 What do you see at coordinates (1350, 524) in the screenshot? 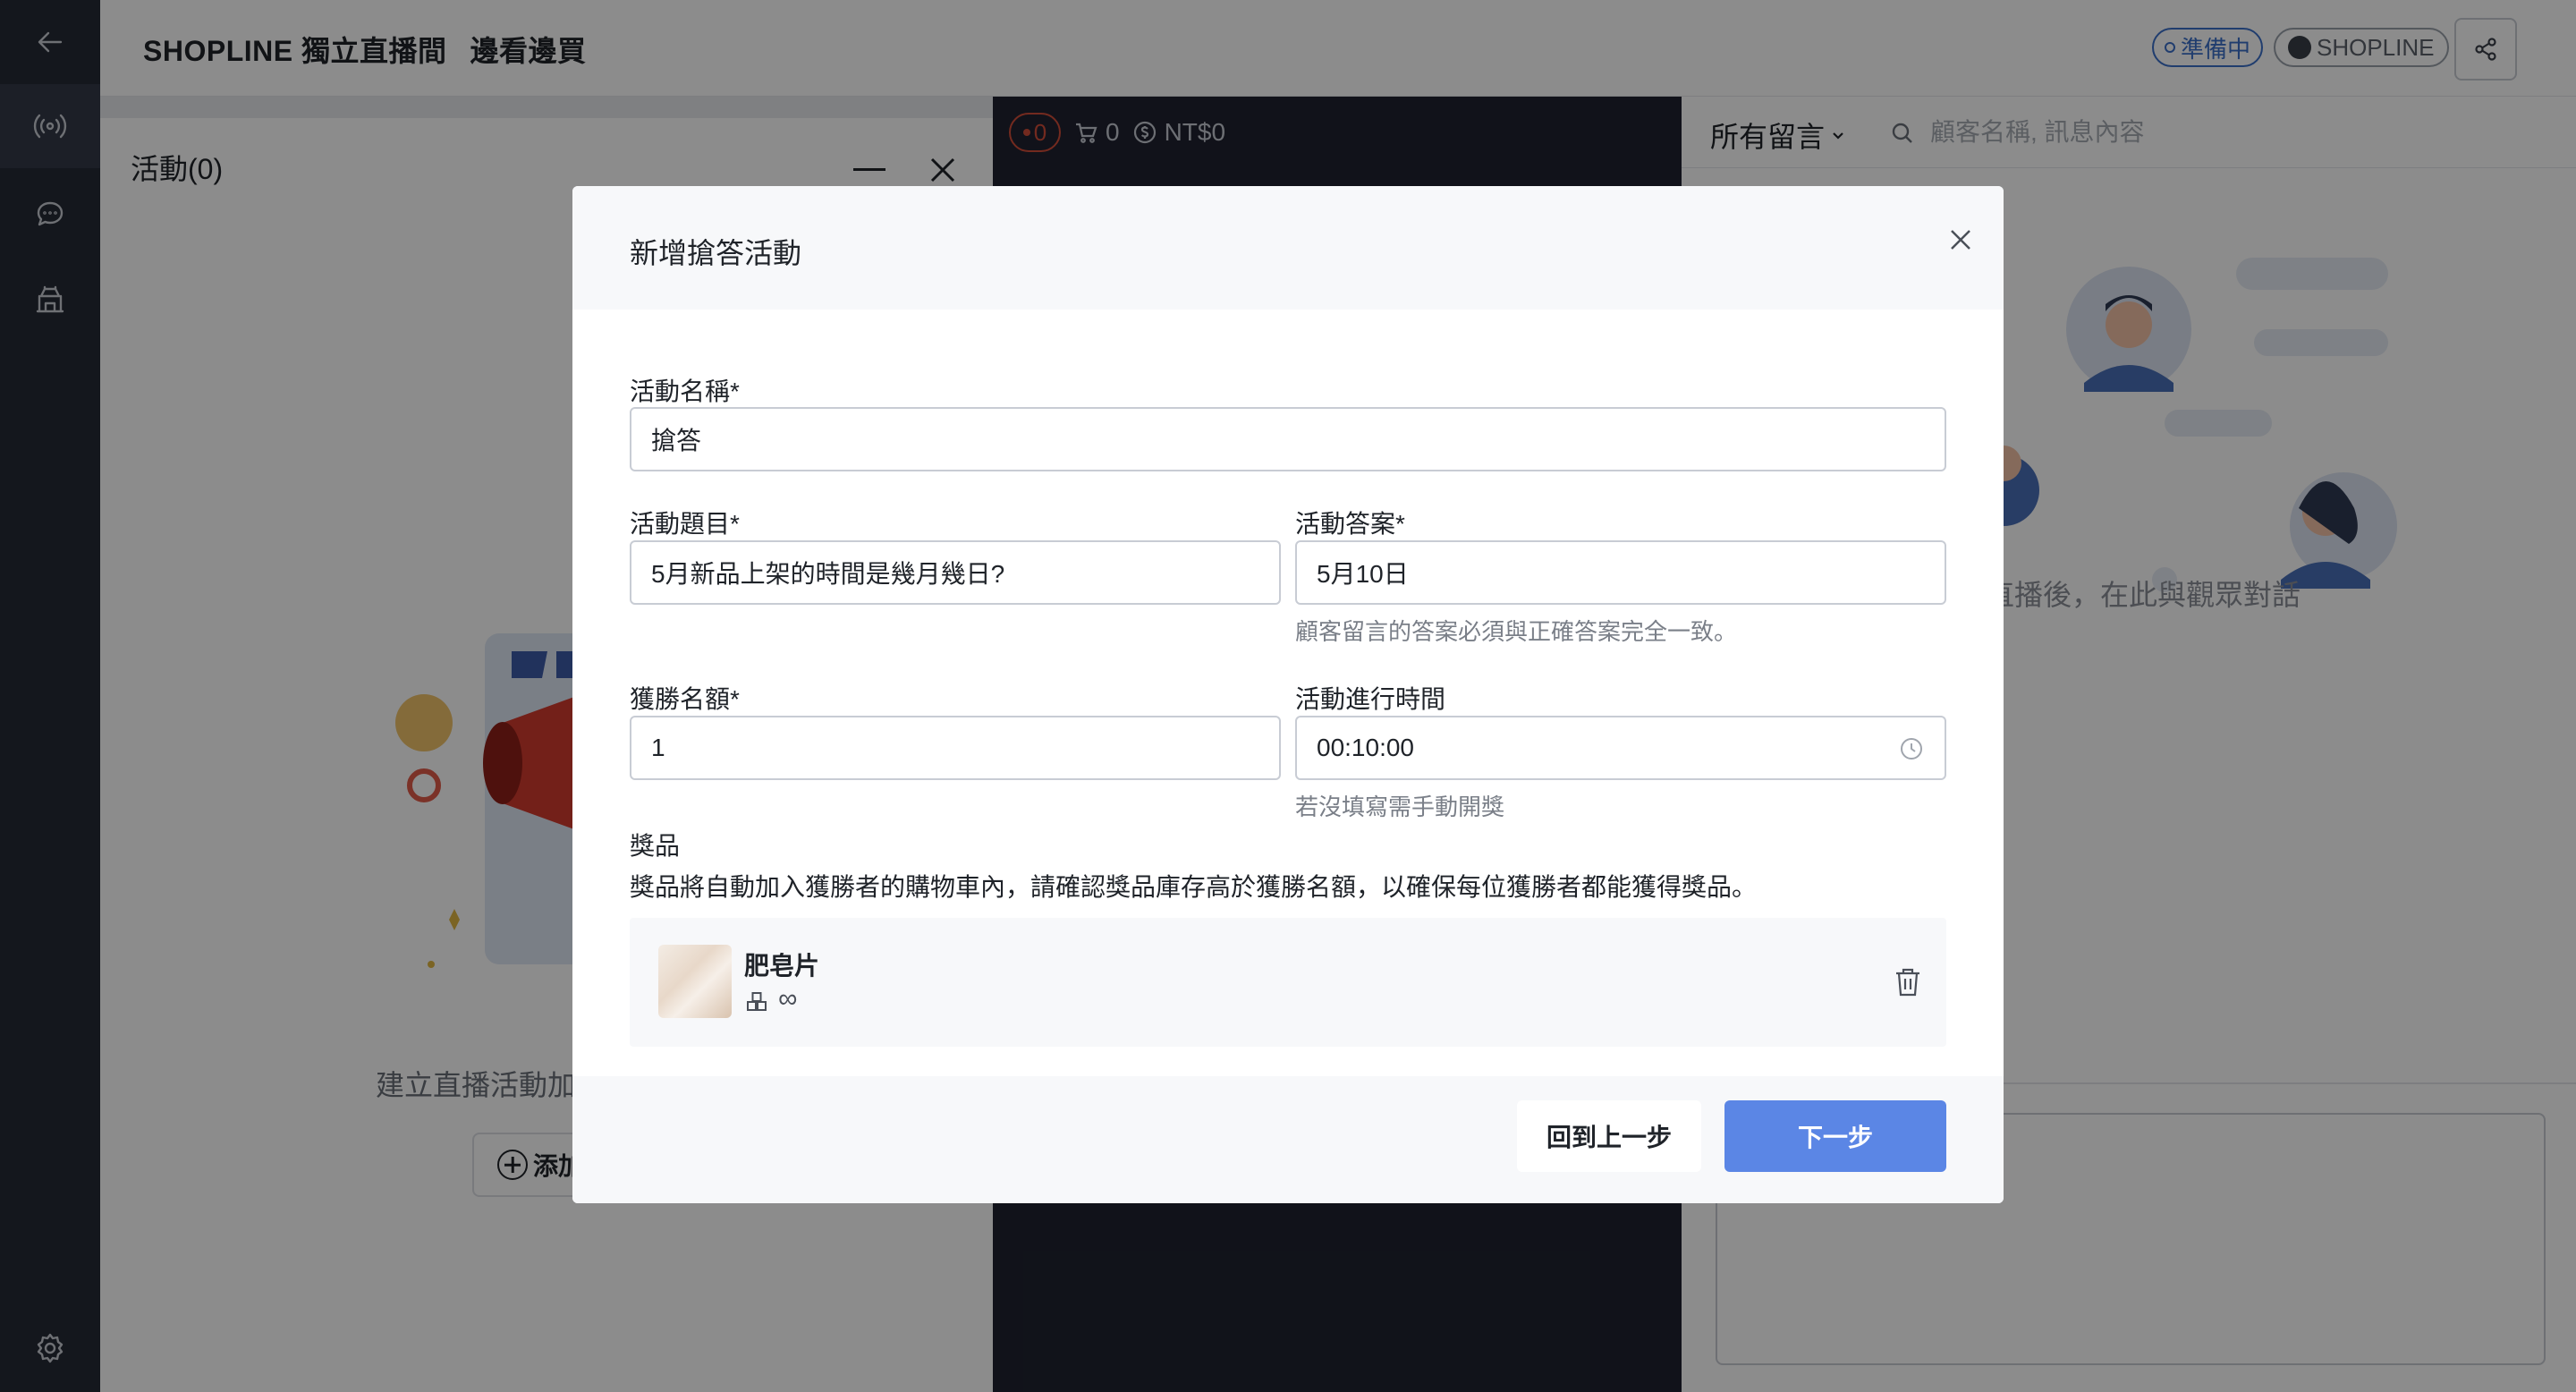
I see `activity-answer-label: 活動答案*` at bounding box center [1350, 524].